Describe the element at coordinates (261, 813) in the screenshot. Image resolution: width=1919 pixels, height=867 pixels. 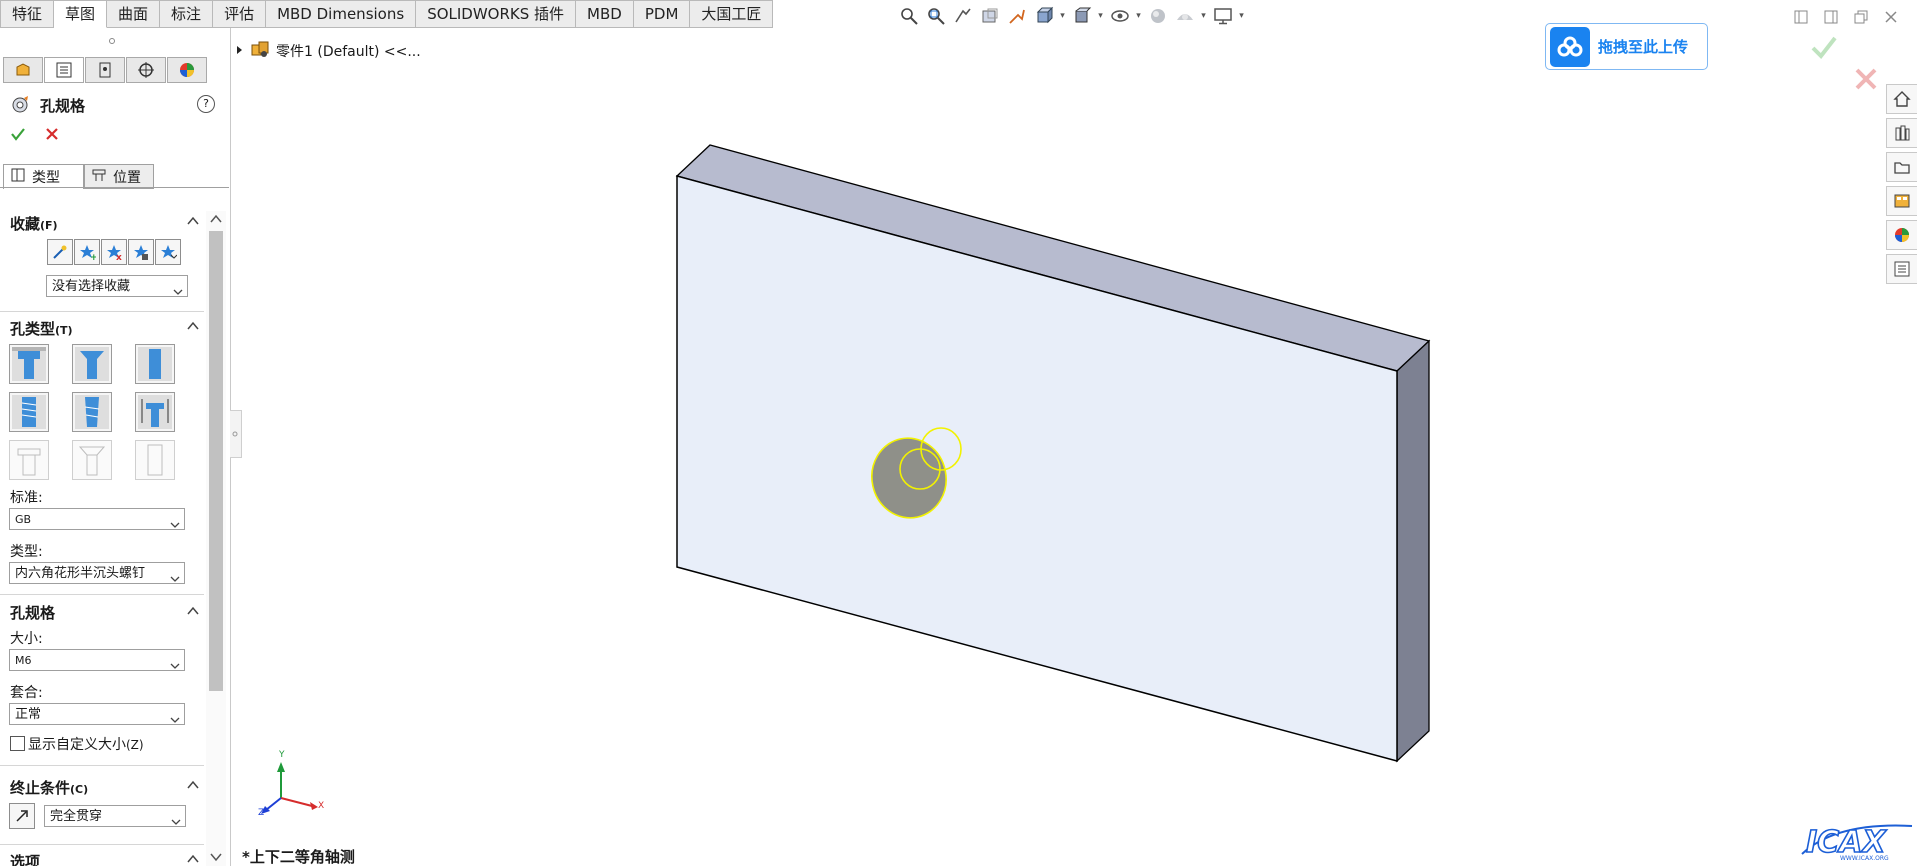
I see `triad-z-label: Z` at that location.